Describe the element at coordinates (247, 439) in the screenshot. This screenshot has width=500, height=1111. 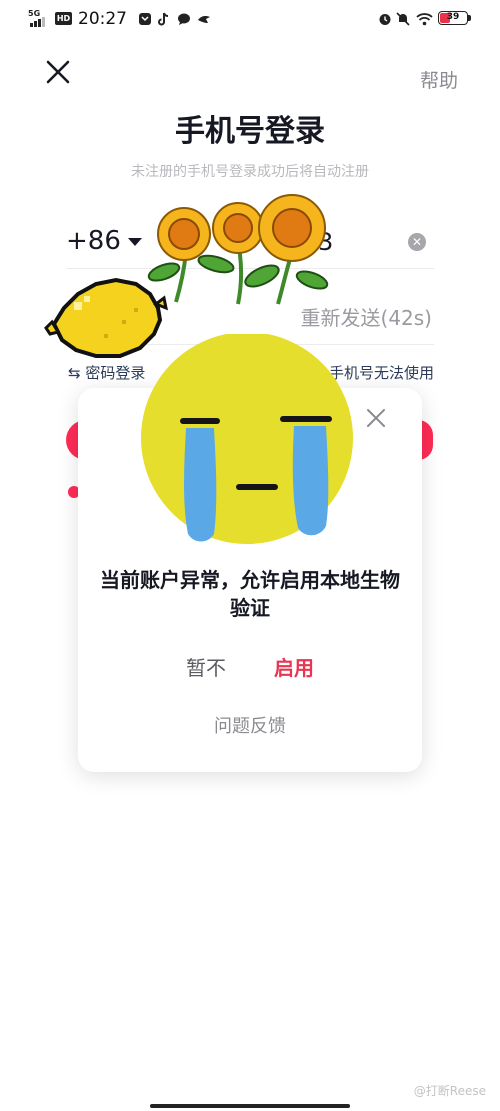
I see `crying-face-sticker-icon` at that location.